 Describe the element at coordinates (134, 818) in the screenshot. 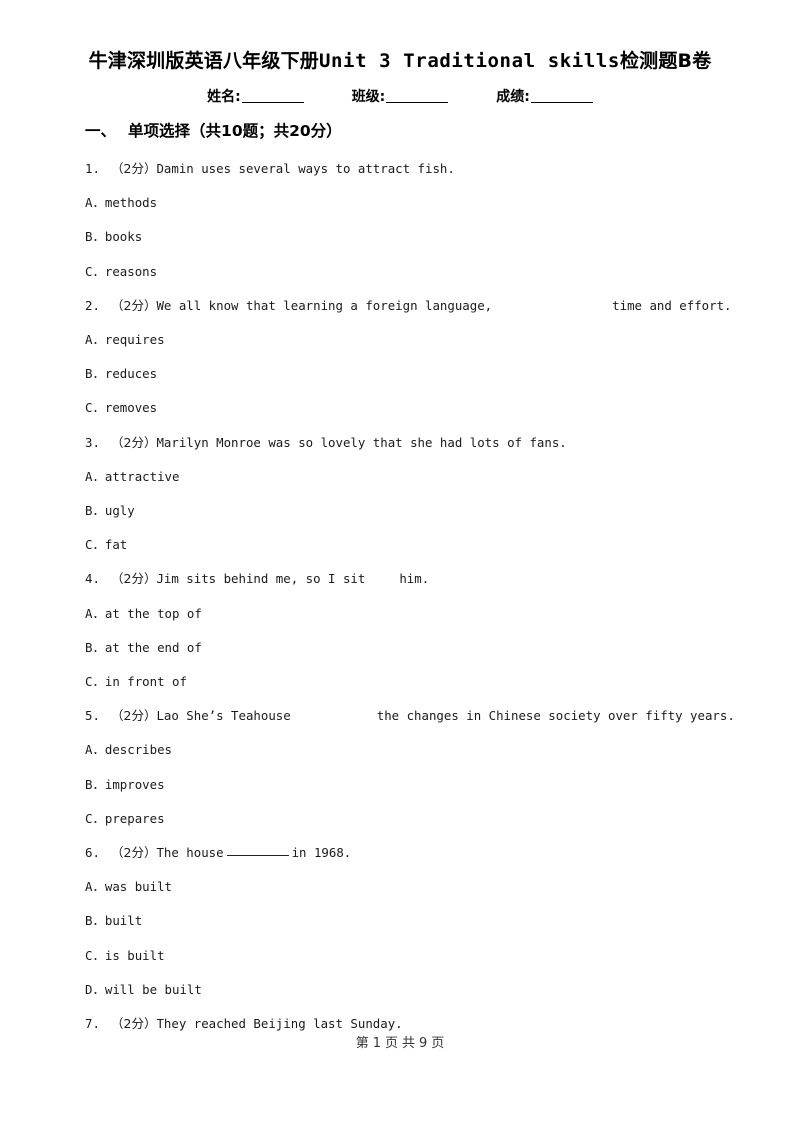

I see `option-text: prepares` at that location.